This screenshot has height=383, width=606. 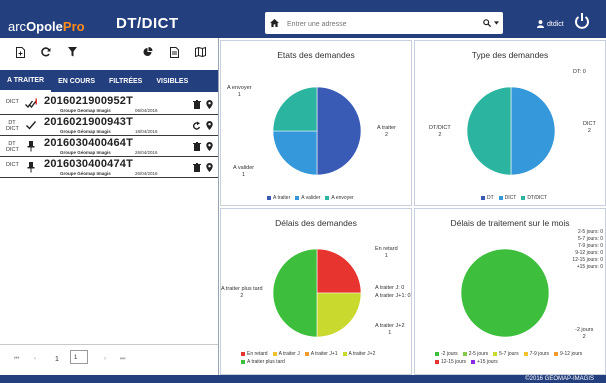 I want to click on request-date: 18/04/2016, so click(x=146, y=131).